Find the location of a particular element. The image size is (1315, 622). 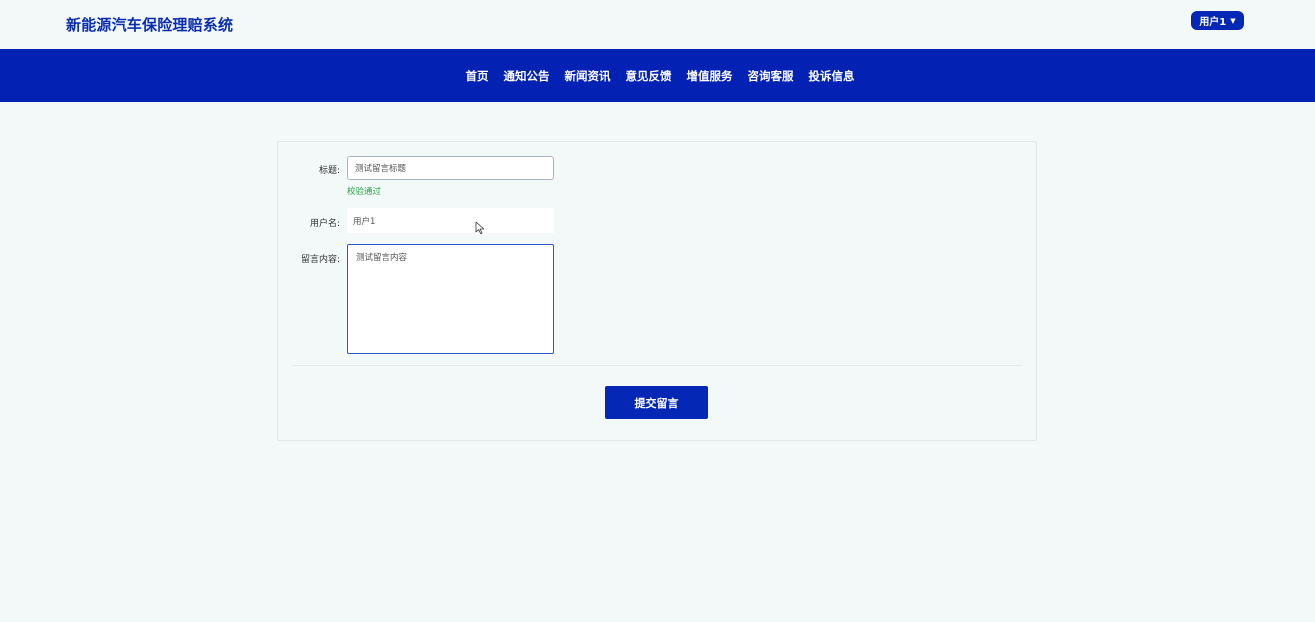

form-divider is located at coordinates (657, 365).